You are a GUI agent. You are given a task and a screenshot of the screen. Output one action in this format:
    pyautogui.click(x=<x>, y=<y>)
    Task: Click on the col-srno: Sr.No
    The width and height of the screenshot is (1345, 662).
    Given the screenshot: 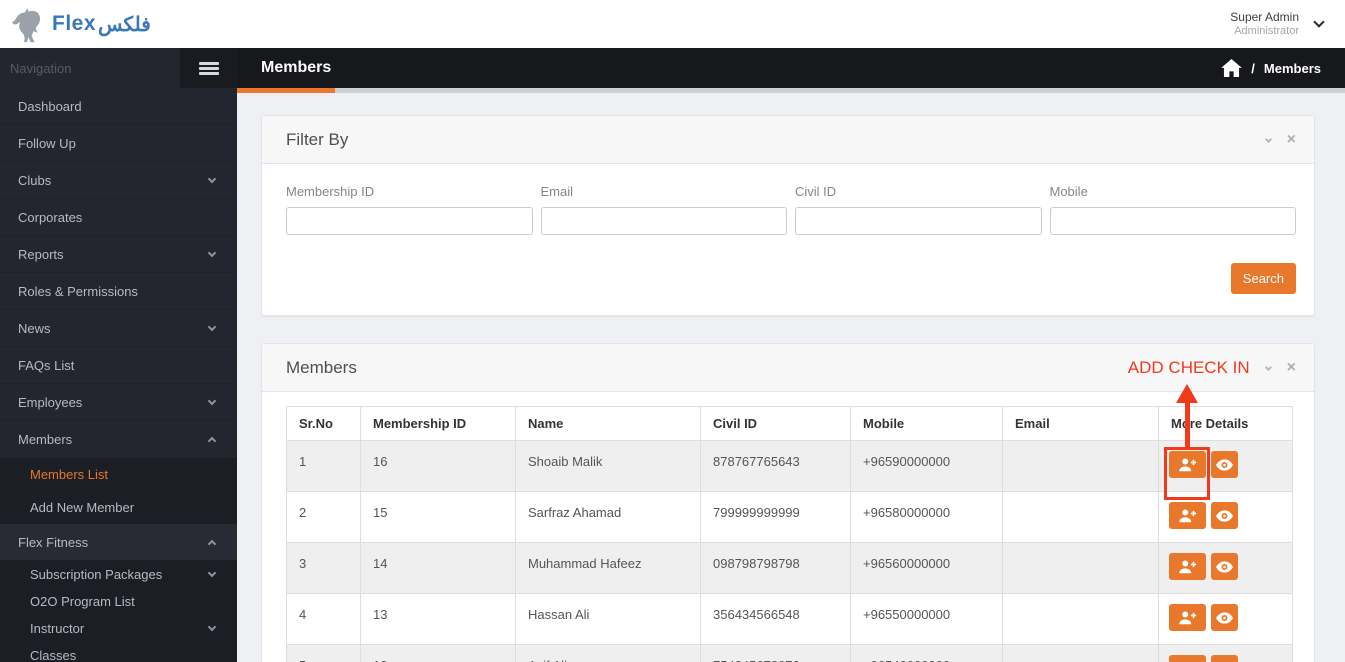 What is the action you would take?
    pyautogui.click(x=323, y=423)
    